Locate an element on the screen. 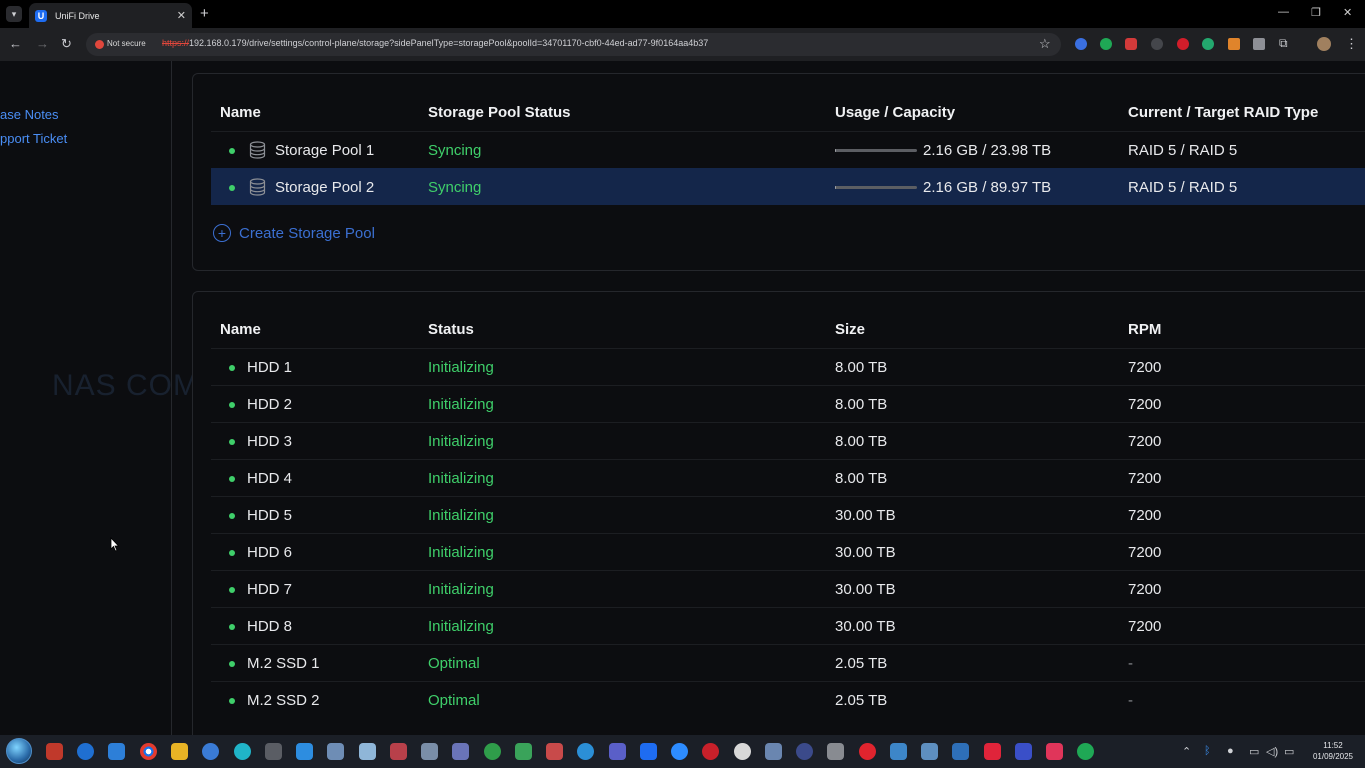 Image resolution: width=1365 pixels, height=768 pixels. drive-row: M.2 SSD 2 Optimal 2.05 TB - is located at coordinates (788, 699).